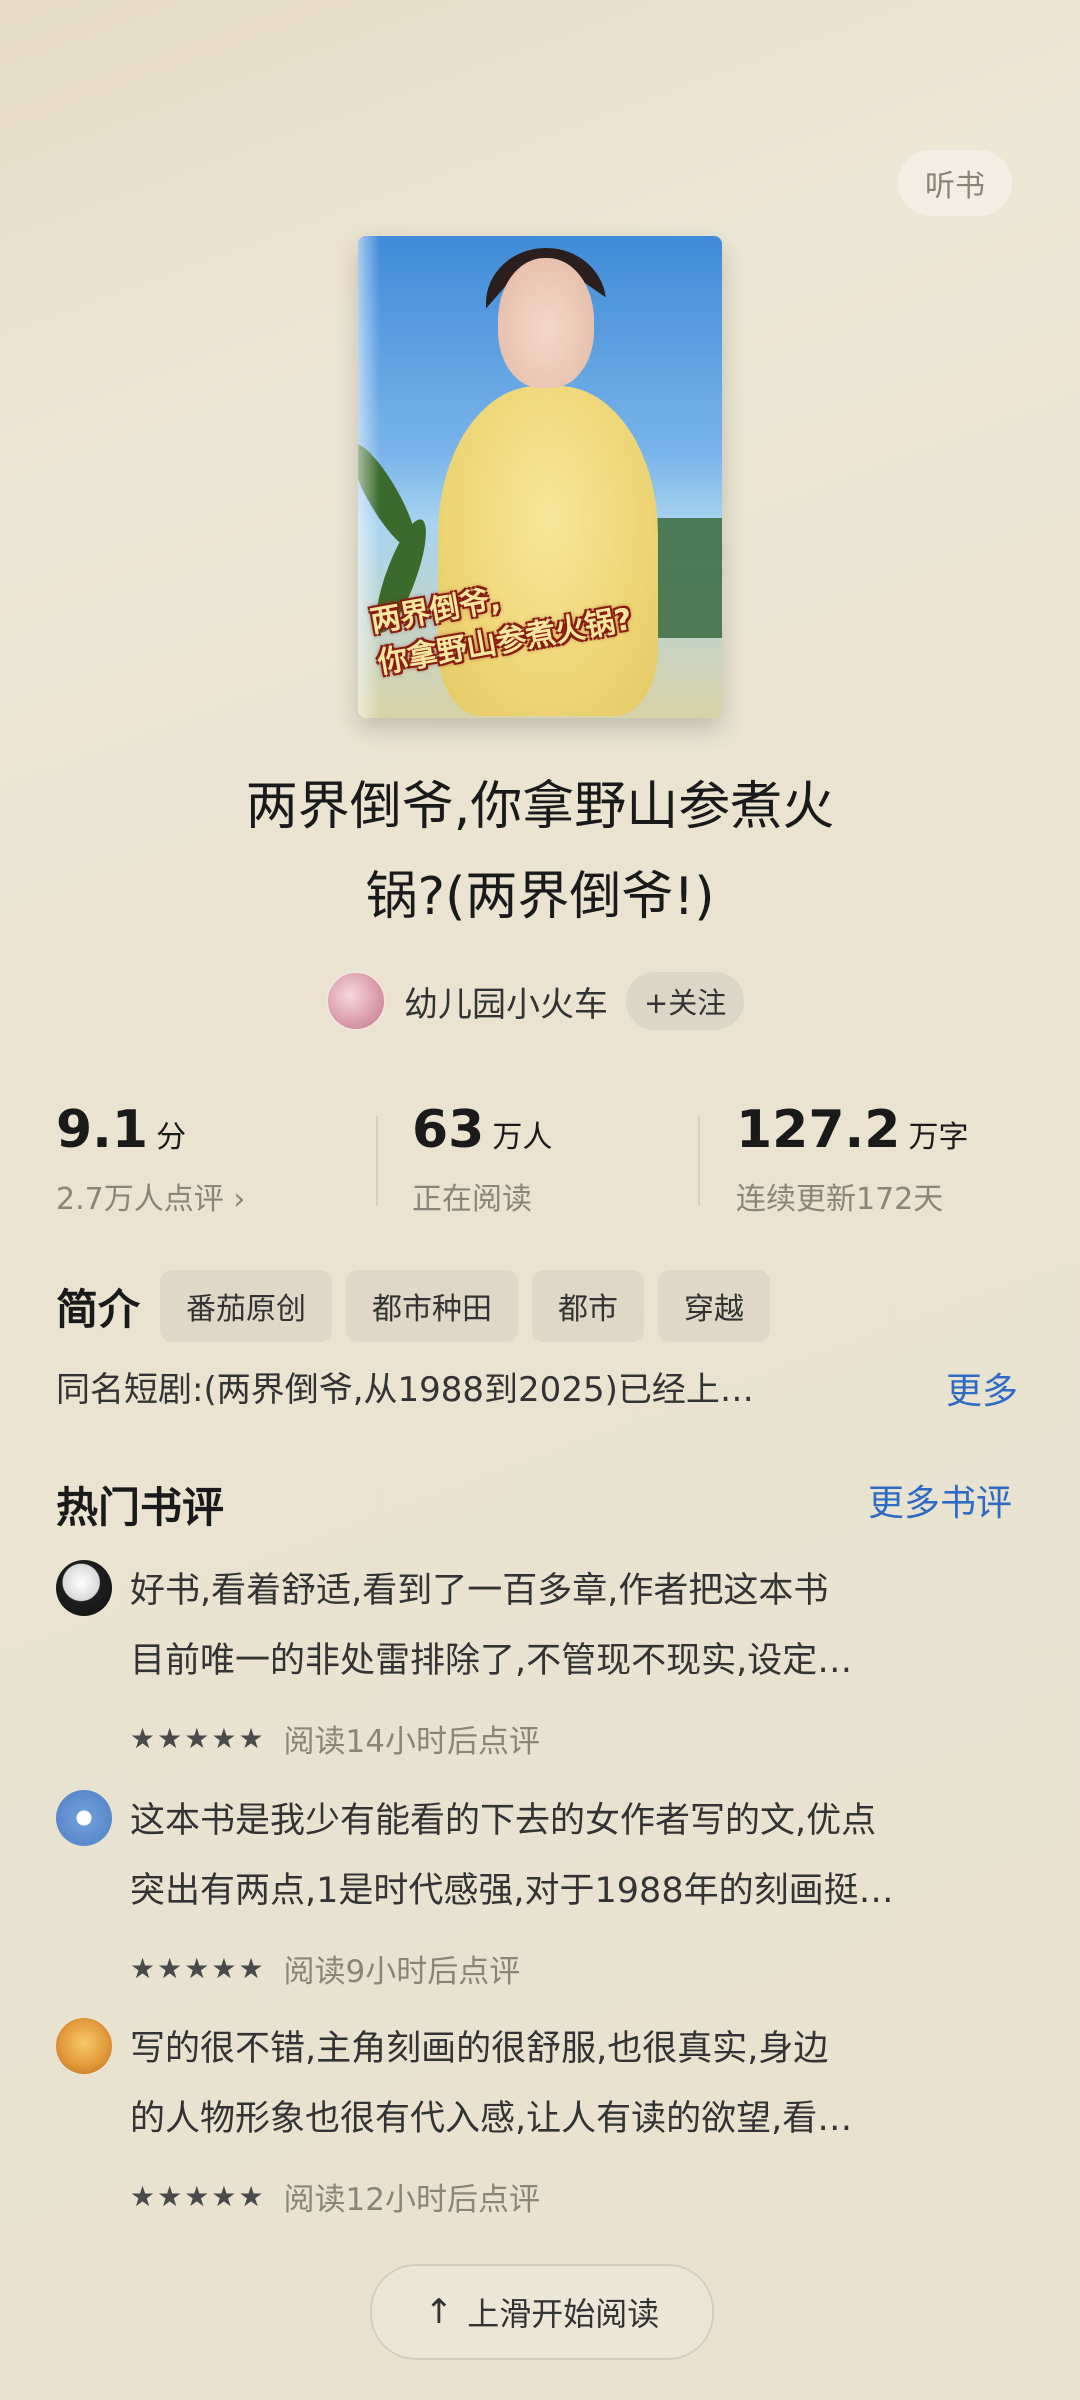  What do you see at coordinates (140, 1507) in the screenshot?
I see `hot-reviews-title: 热门书评` at bounding box center [140, 1507].